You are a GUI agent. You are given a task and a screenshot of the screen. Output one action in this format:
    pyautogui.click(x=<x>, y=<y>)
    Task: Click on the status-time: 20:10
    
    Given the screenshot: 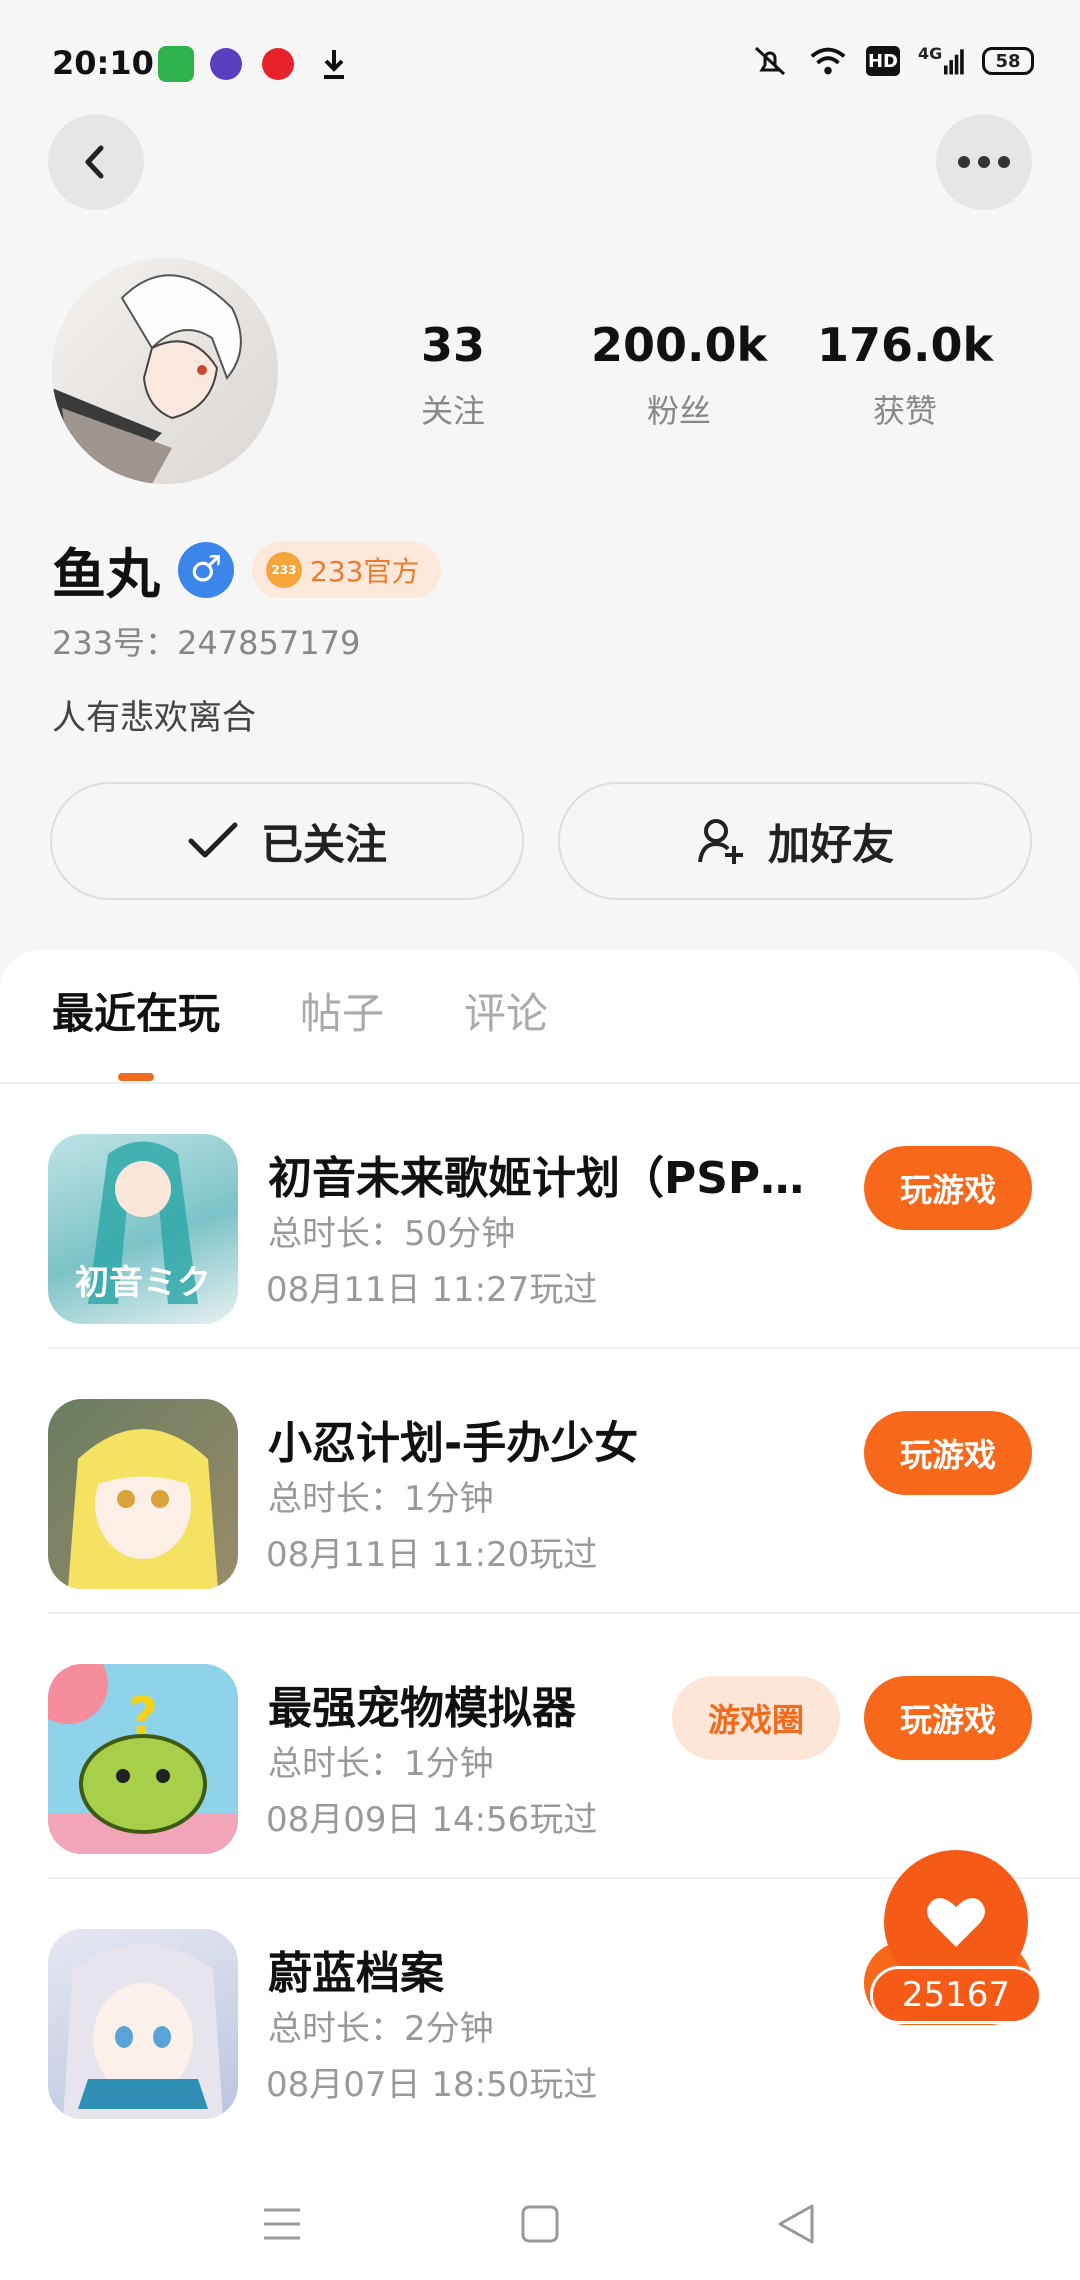 What is the action you would take?
    pyautogui.click(x=103, y=63)
    